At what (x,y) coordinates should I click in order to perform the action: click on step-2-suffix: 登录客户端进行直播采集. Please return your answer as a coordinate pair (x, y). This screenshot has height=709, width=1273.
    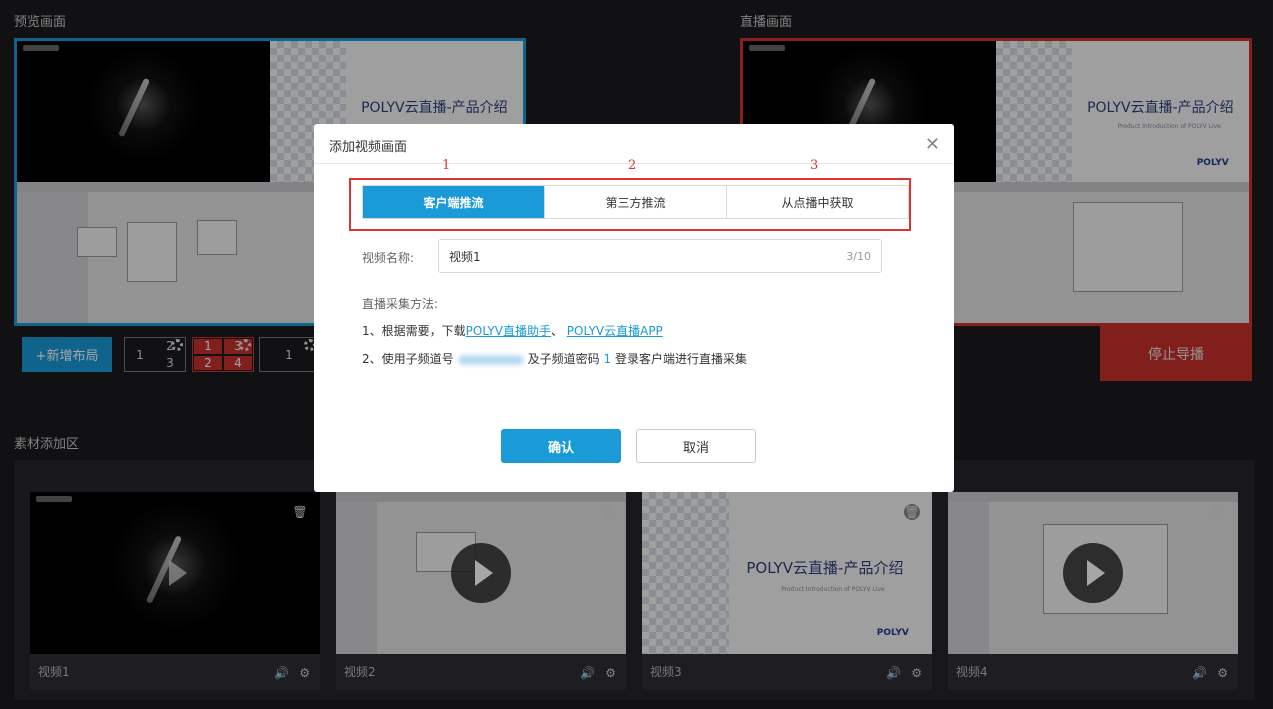
    Looking at the image, I should click on (680, 359).